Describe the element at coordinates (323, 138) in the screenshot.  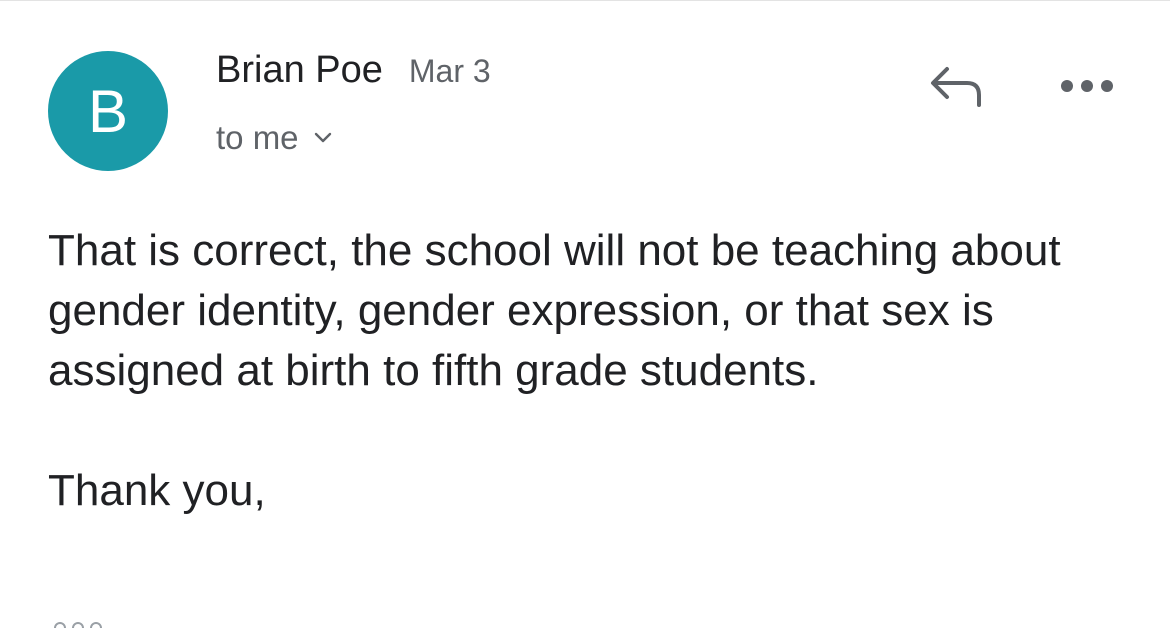
I see `chevron-down-icon` at that location.